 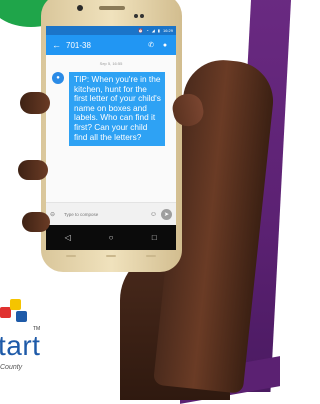 What do you see at coordinates (20, 345) in the screenshot?
I see `brand-wordmark: tart` at bounding box center [20, 345].